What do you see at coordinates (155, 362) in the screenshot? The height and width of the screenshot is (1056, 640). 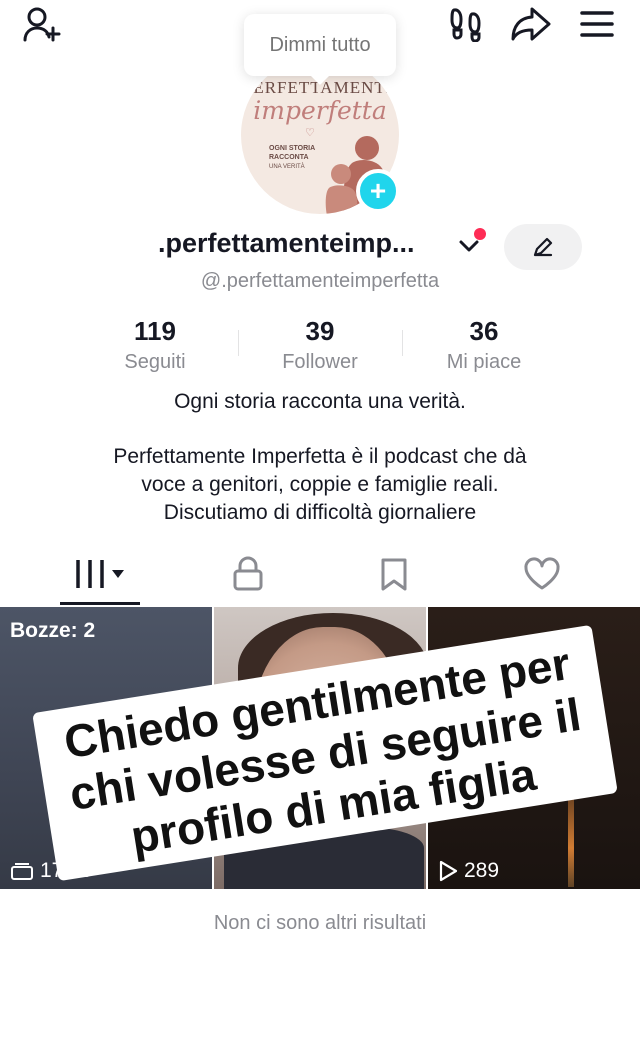 I see `stat-following-label: Seguiti` at bounding box center [155, 362].